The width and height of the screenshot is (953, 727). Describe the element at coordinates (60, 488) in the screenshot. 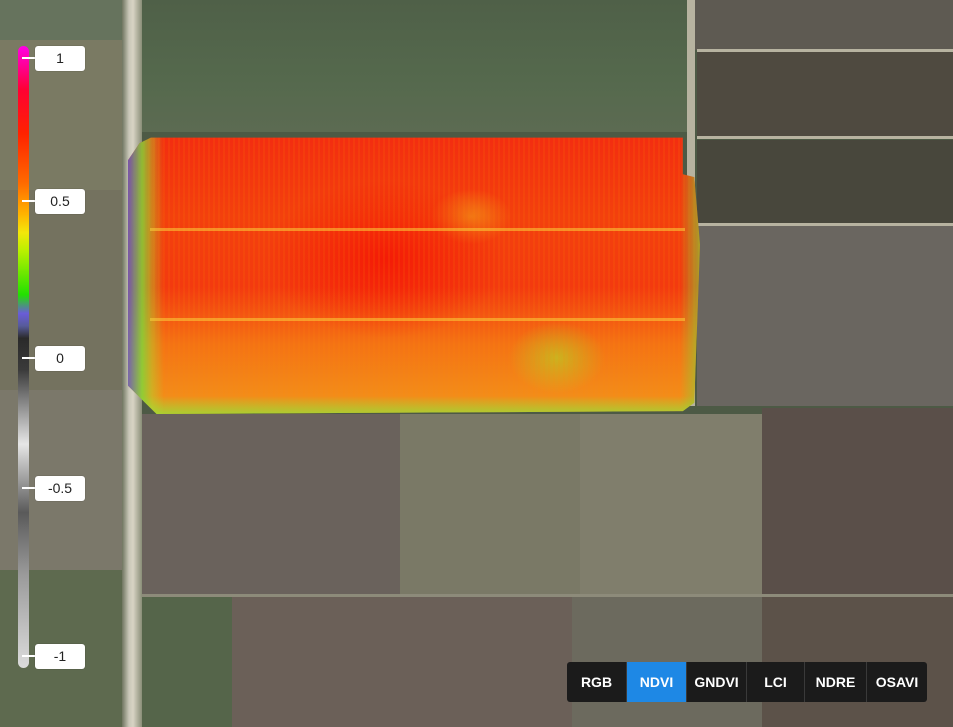

I see `legend-label-neg-half: -0.5` at that location.